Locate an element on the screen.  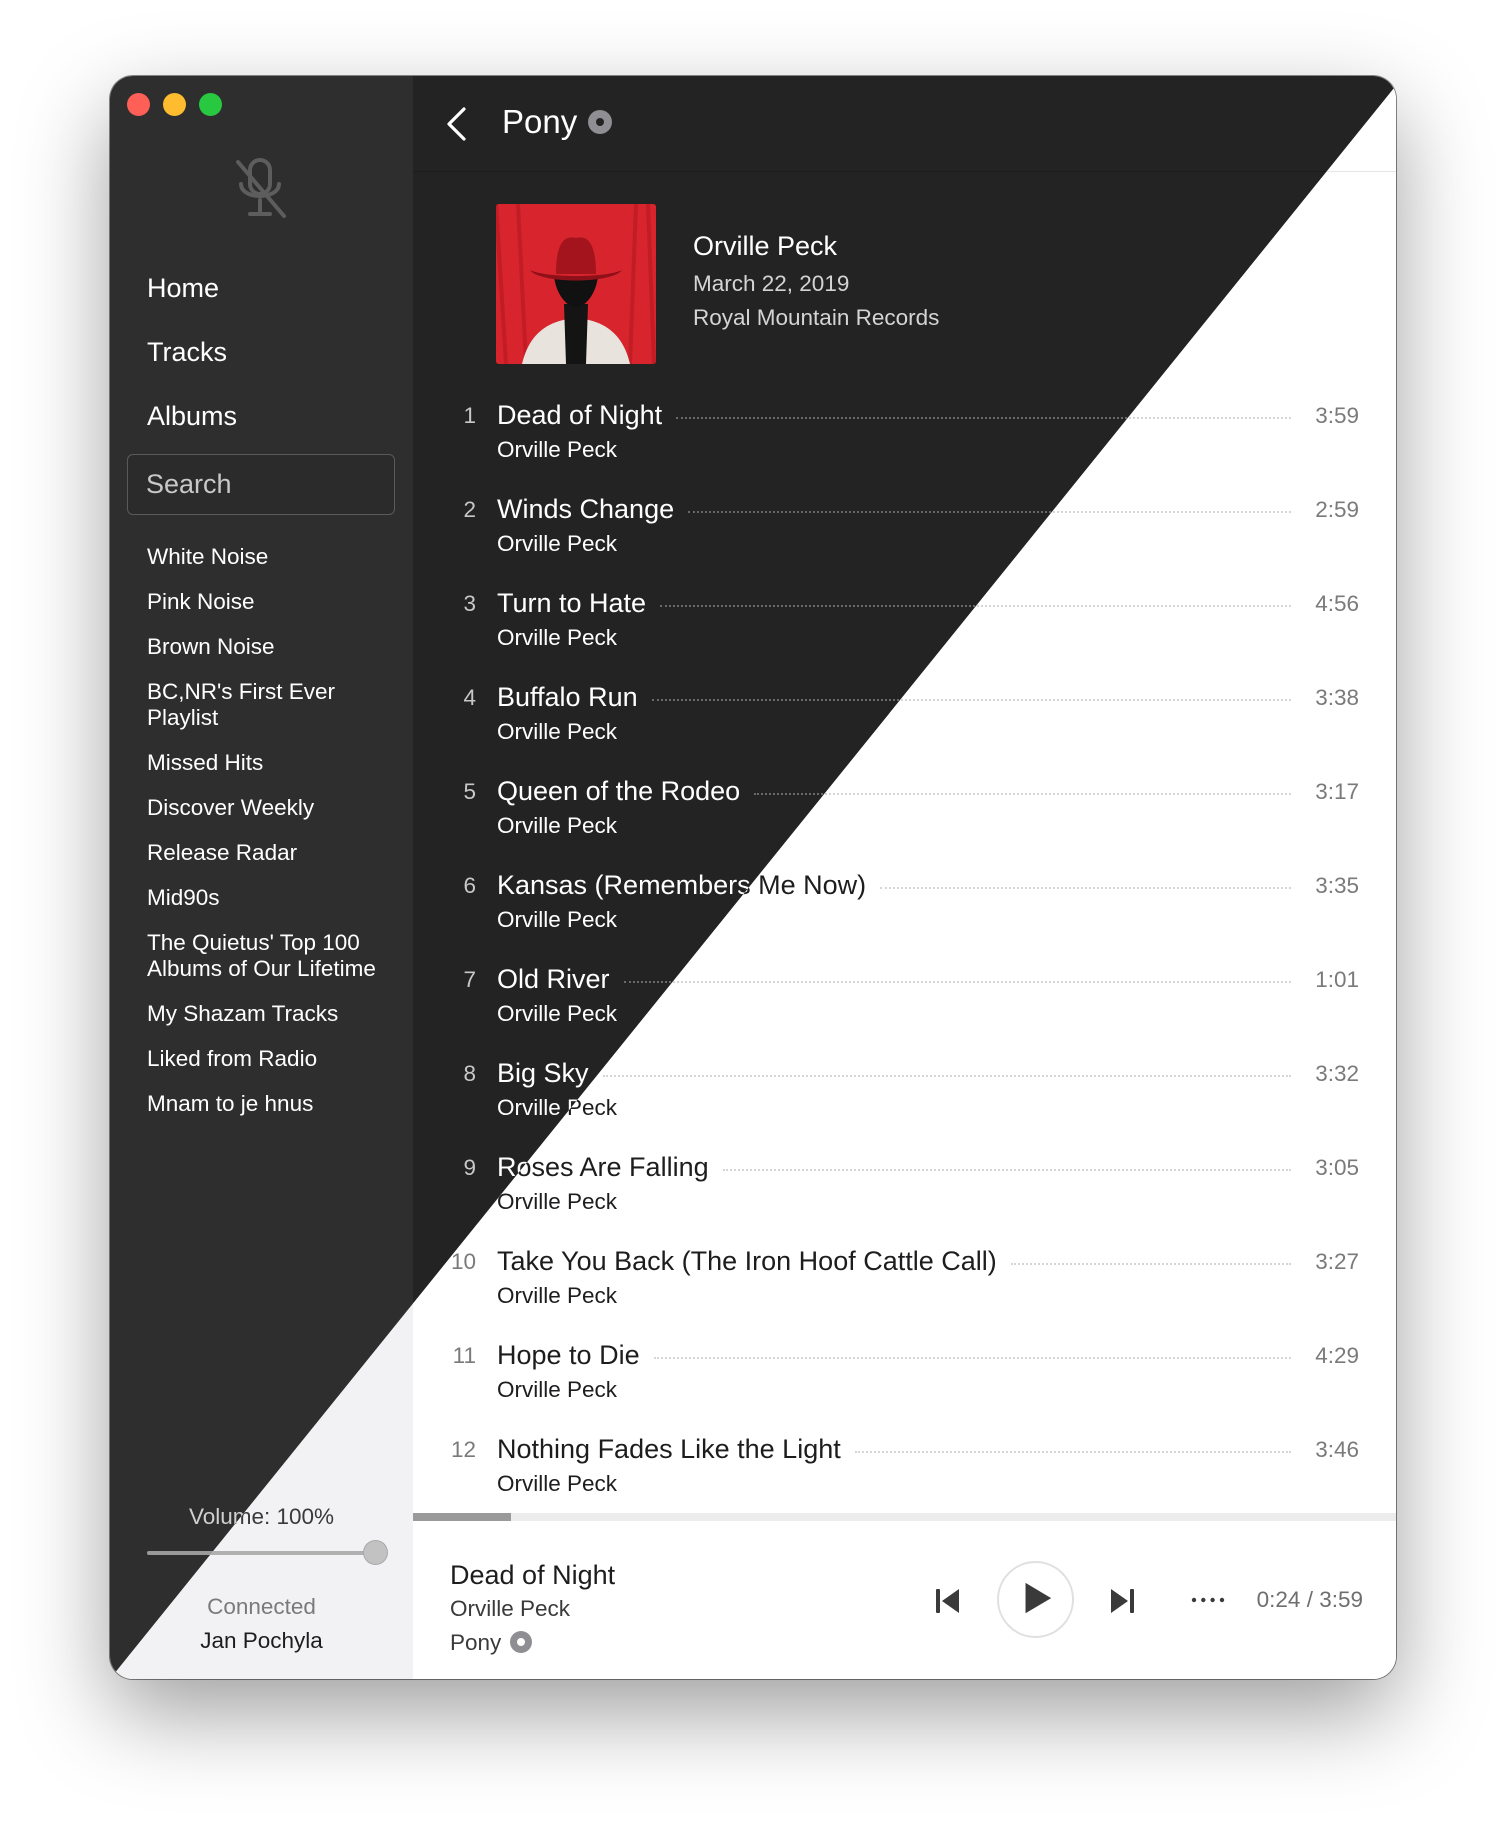
nav-item-albums: Albums is located at coordinates (192, 416).